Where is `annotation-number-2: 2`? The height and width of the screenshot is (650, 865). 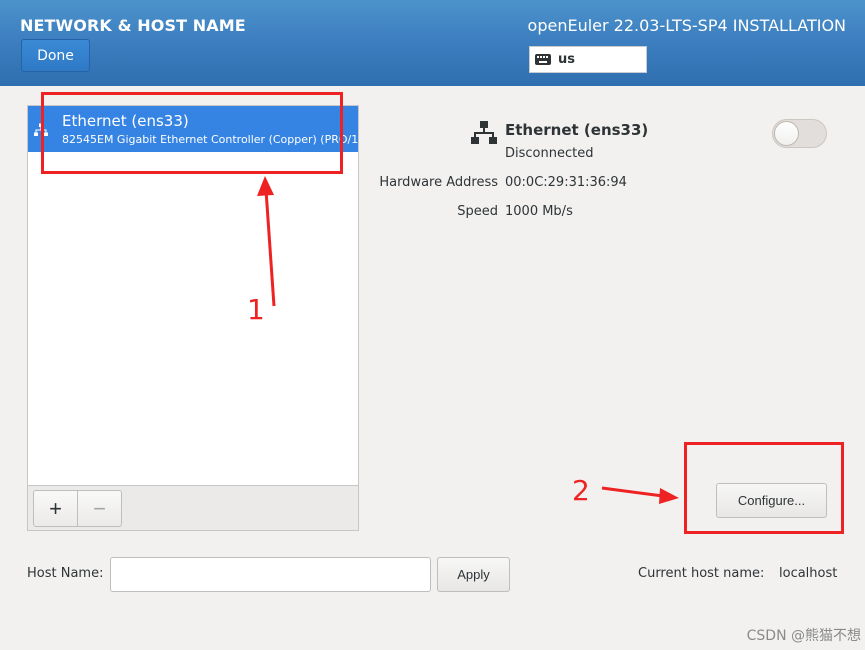
annotation-number-2: 2 is located at coordinates (581, 490).